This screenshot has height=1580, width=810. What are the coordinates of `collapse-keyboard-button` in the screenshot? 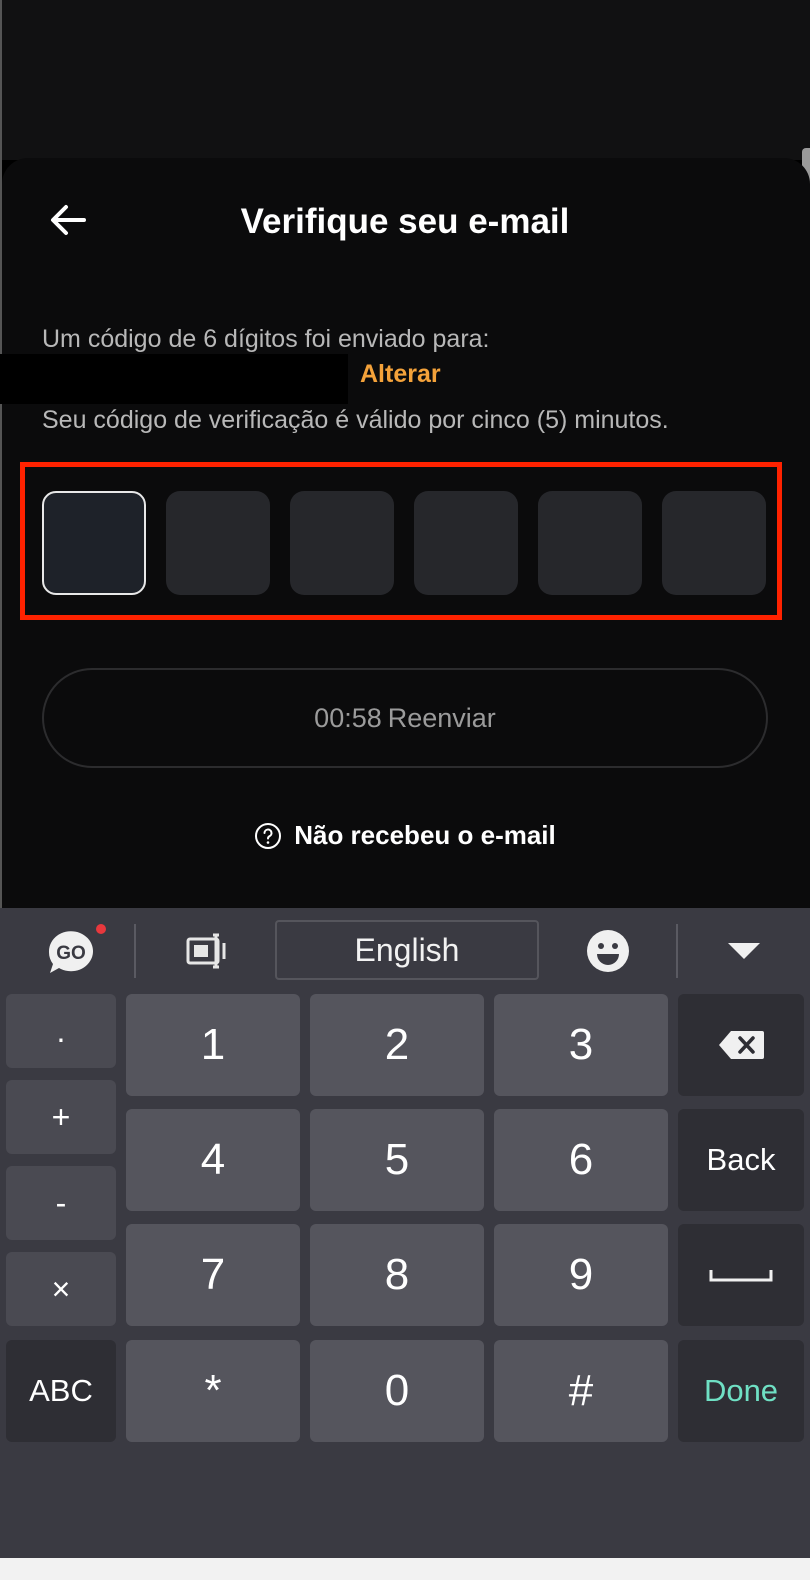 It's located at (744, 951).